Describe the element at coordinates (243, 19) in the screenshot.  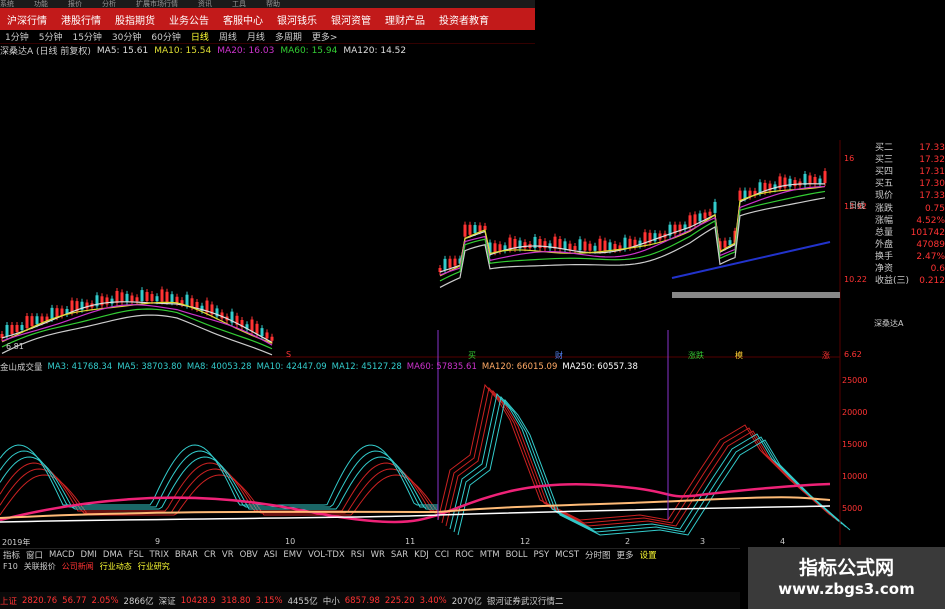
I see `nav-item: 客服中心` at that location.